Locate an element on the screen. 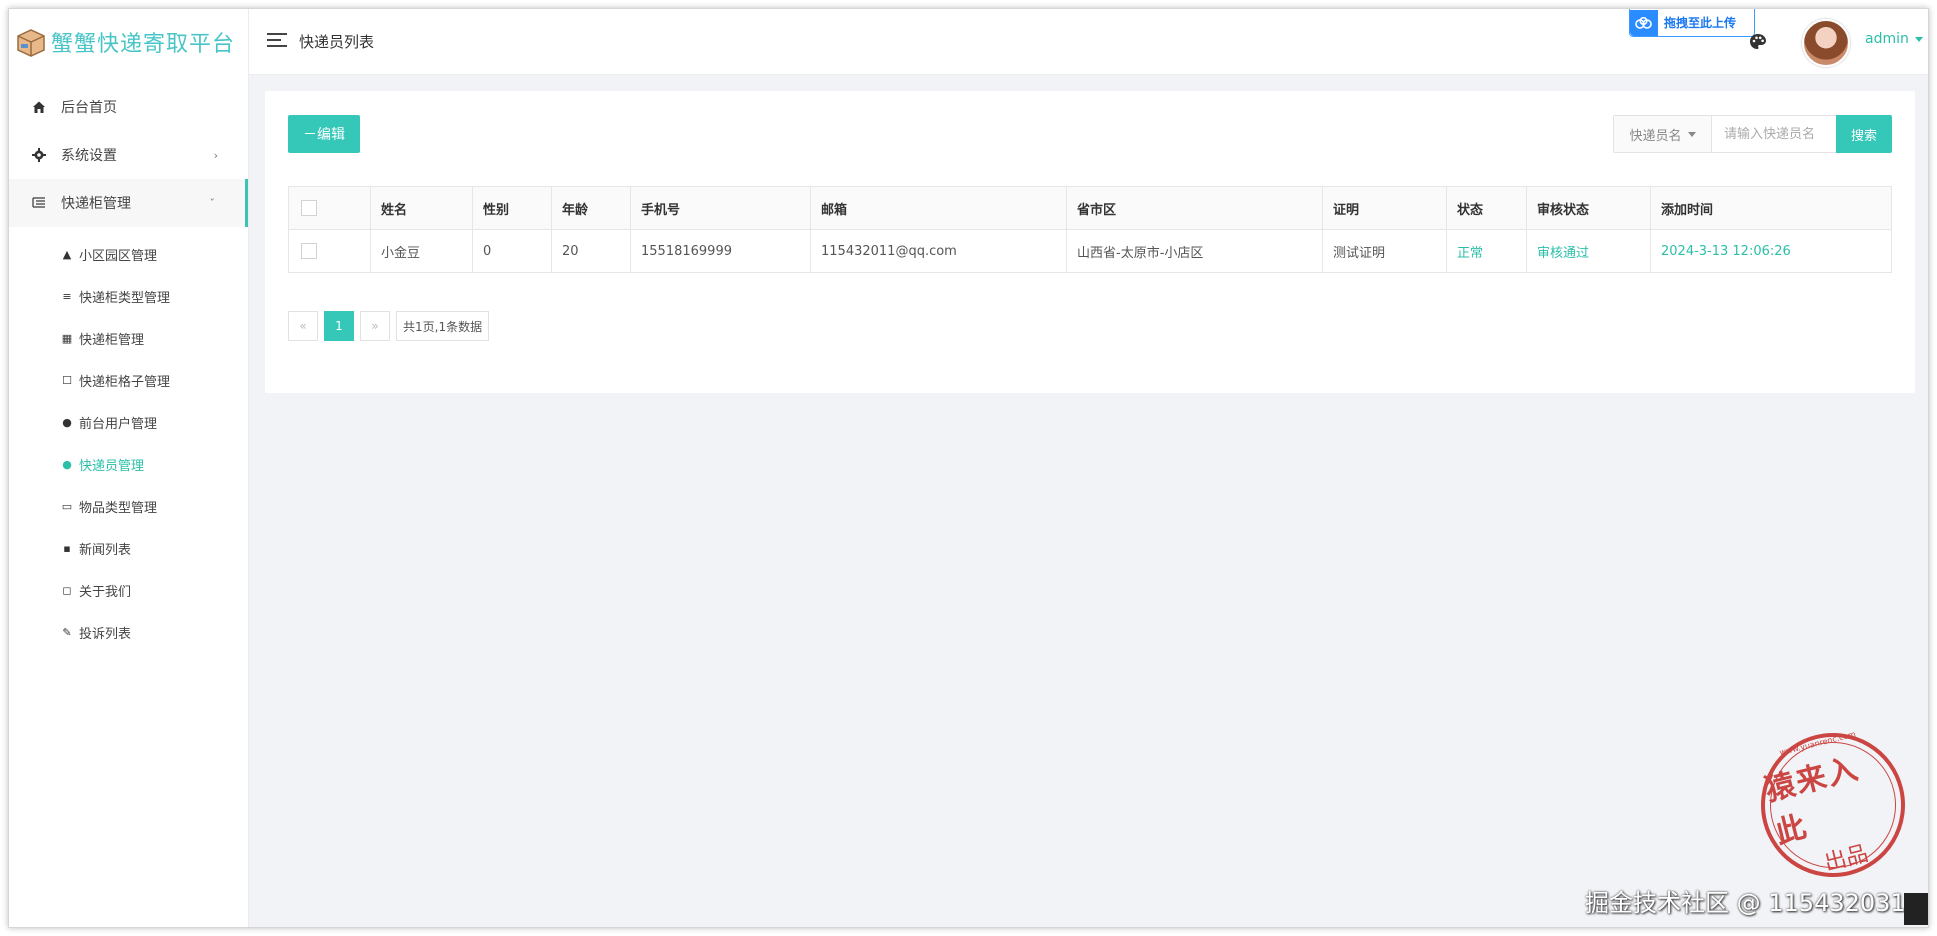 The height and width of the screenshot is (936, 1937). user-menu: admin is located at coordinates (1887, 39).